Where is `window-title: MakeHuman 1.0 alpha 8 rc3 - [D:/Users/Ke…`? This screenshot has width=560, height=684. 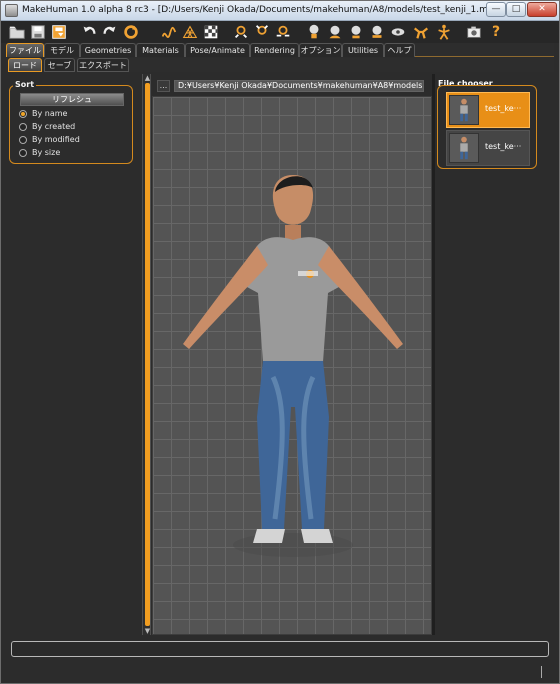 window-title: MakeHuman 1.0 alpha 8 rc3 - [D:/Users/Ke… is located at coordinates (264, 10).